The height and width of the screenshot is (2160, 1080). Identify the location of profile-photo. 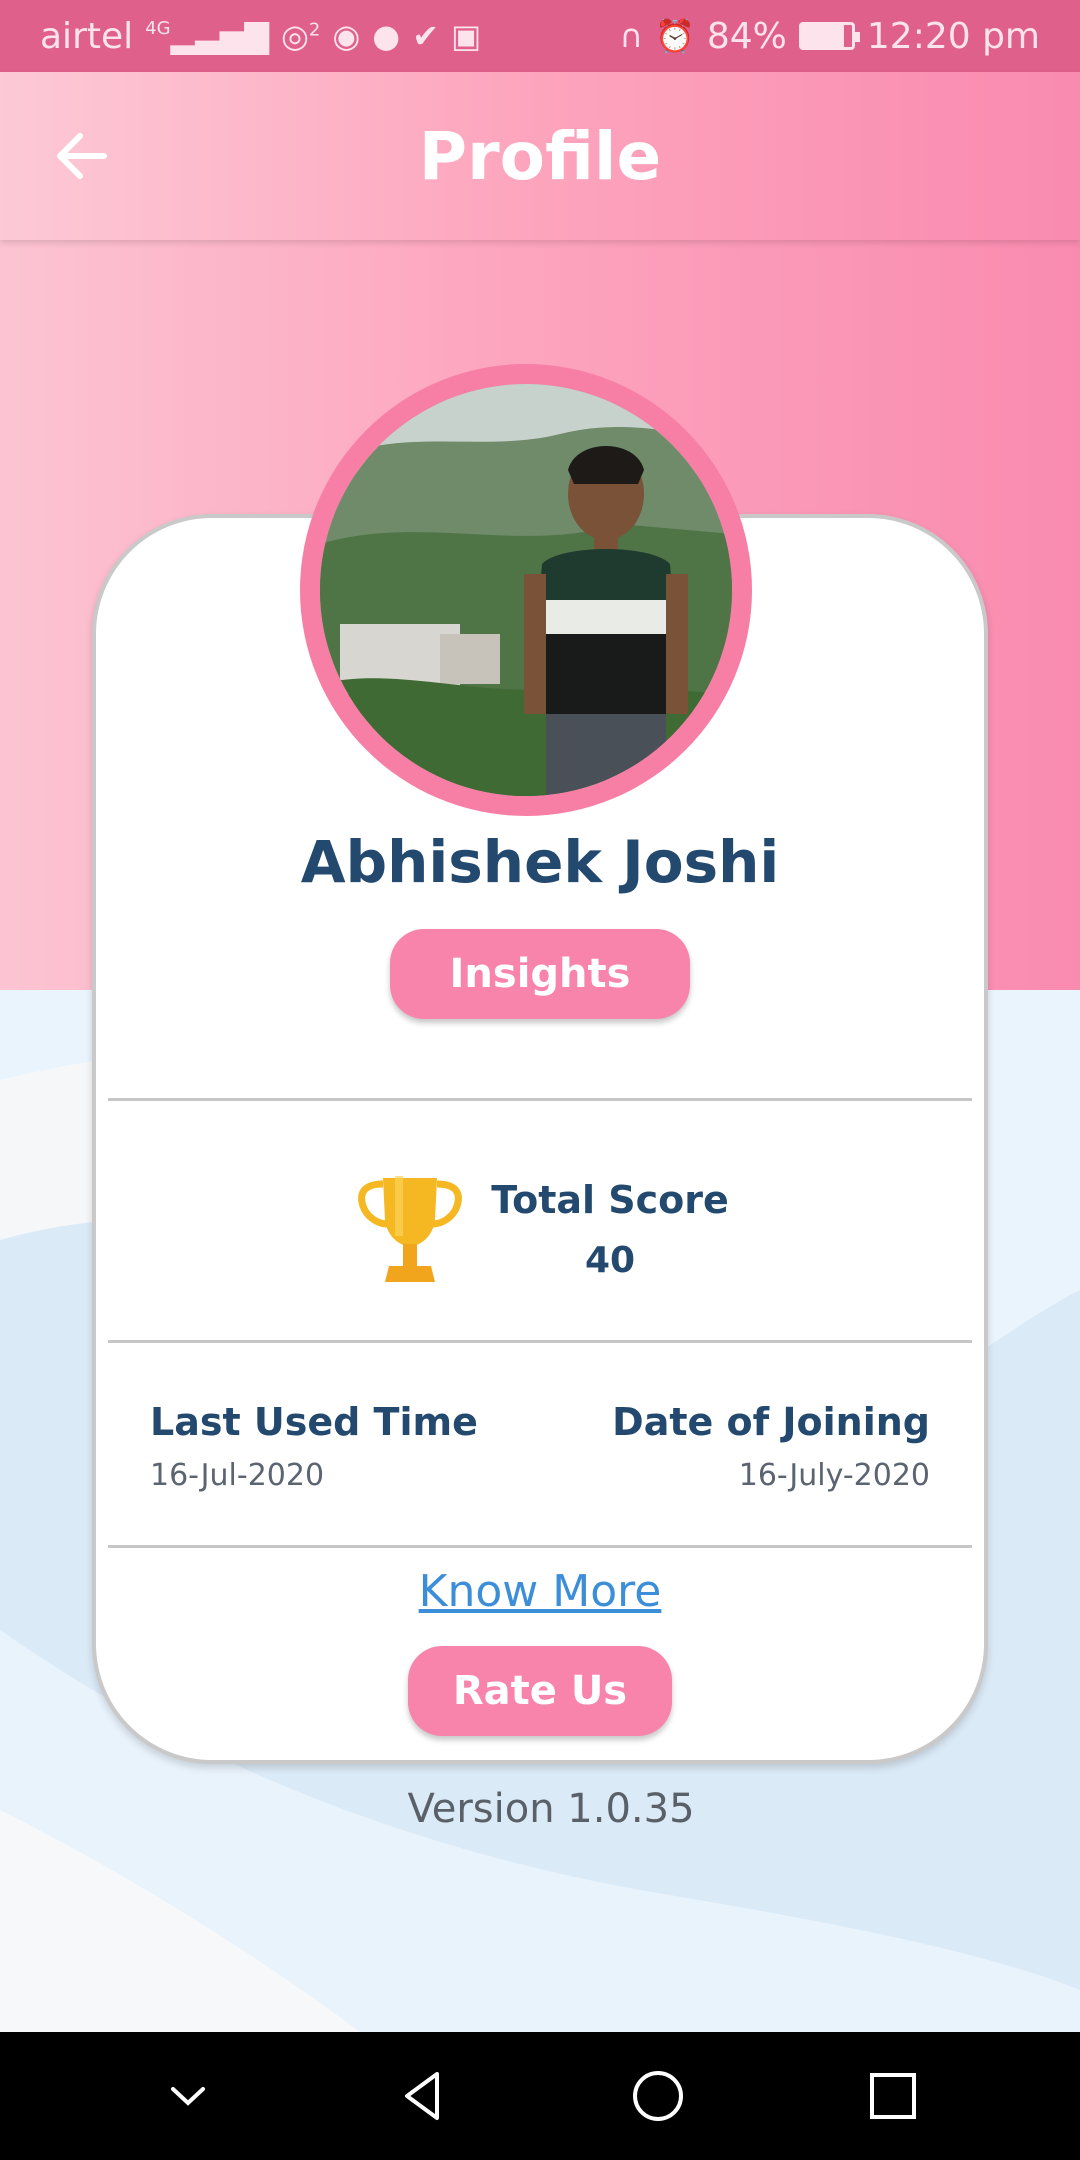
(526, 590).